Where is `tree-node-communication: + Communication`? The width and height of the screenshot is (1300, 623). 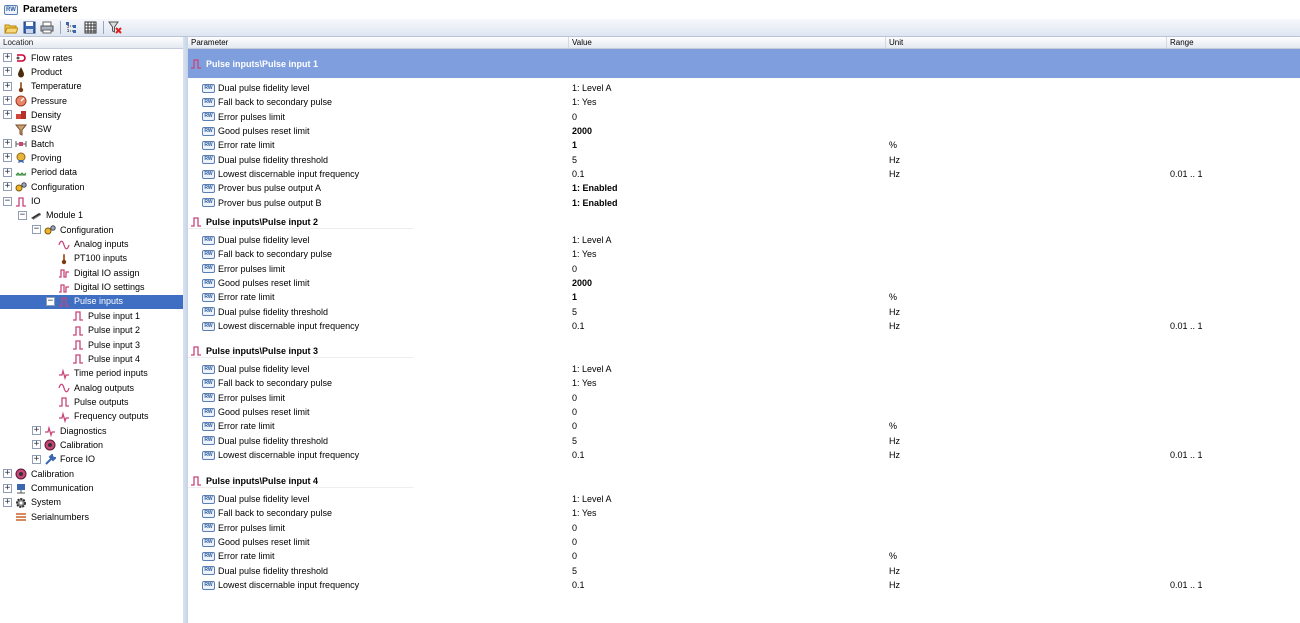
tree-node-communication: + Communication is located at coordinates (91, 489).